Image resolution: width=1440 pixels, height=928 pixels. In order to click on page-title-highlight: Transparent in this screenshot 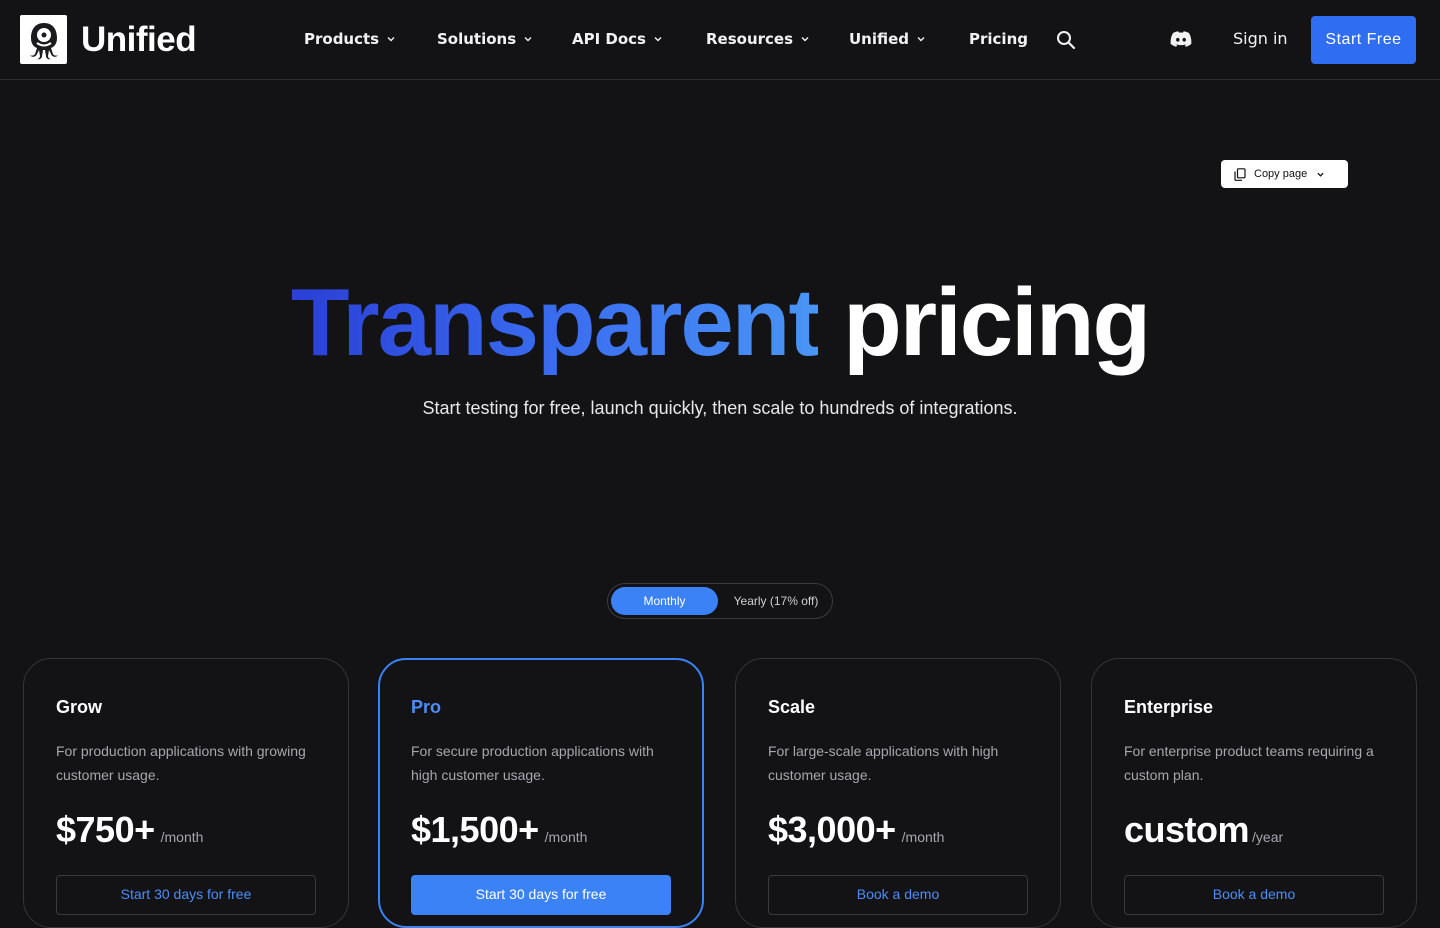, I will do `click(555, 322)`.